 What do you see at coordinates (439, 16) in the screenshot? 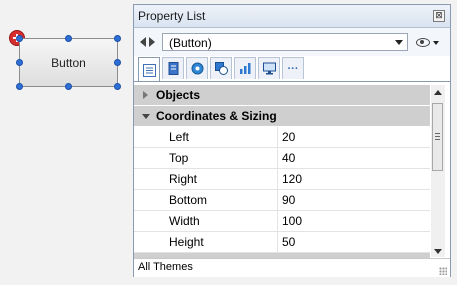
I see `close-icon: ⊠` at bounding box center [439, 16].